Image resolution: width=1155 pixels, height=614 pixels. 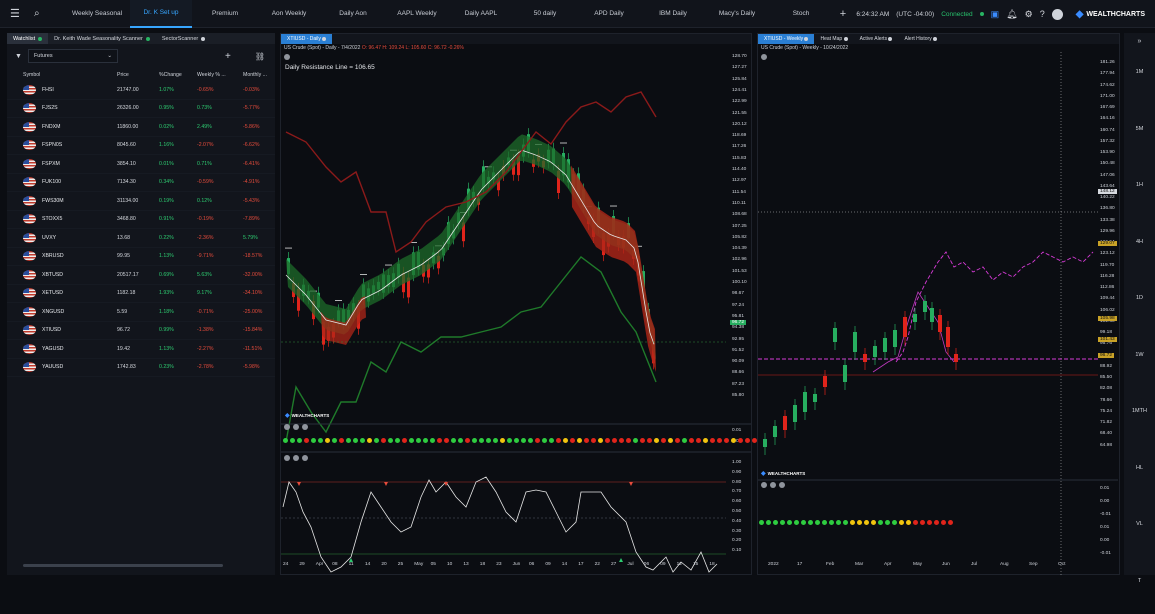 What do you see at coordinates (876, 39) in the screenshot?
I see `tab-active-alerts: Active Alerts` at bounding box center [876, 39].